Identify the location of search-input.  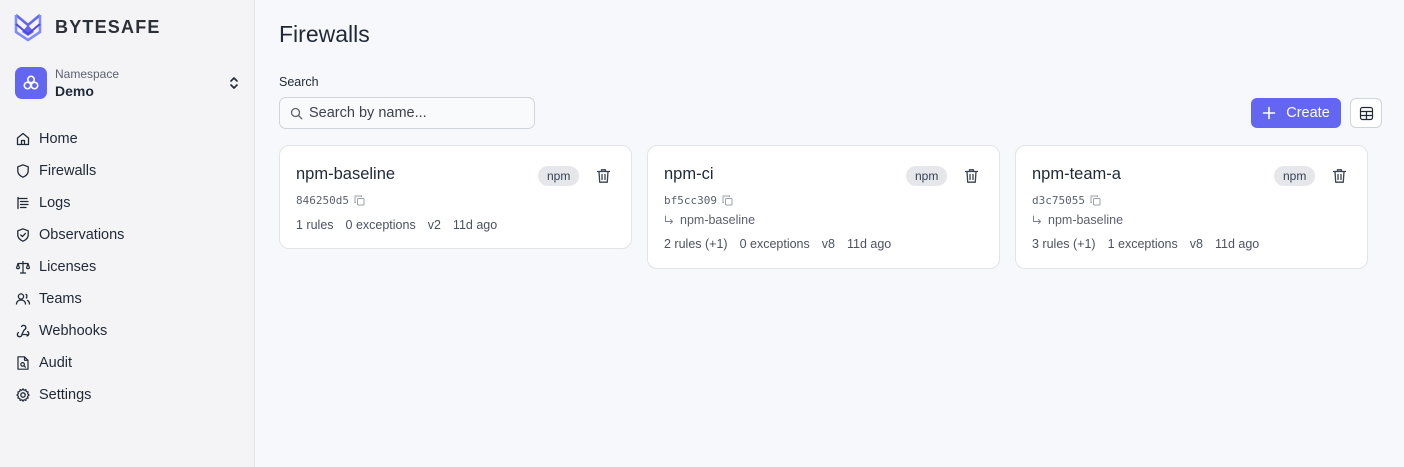
(416, 113).